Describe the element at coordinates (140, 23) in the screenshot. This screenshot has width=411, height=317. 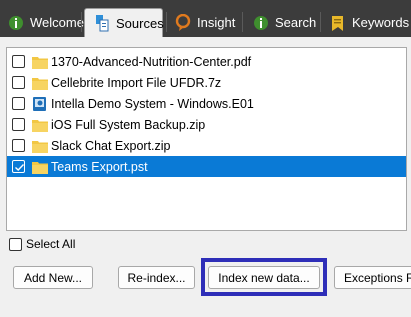
I see `tab-label: Sources` at that location.